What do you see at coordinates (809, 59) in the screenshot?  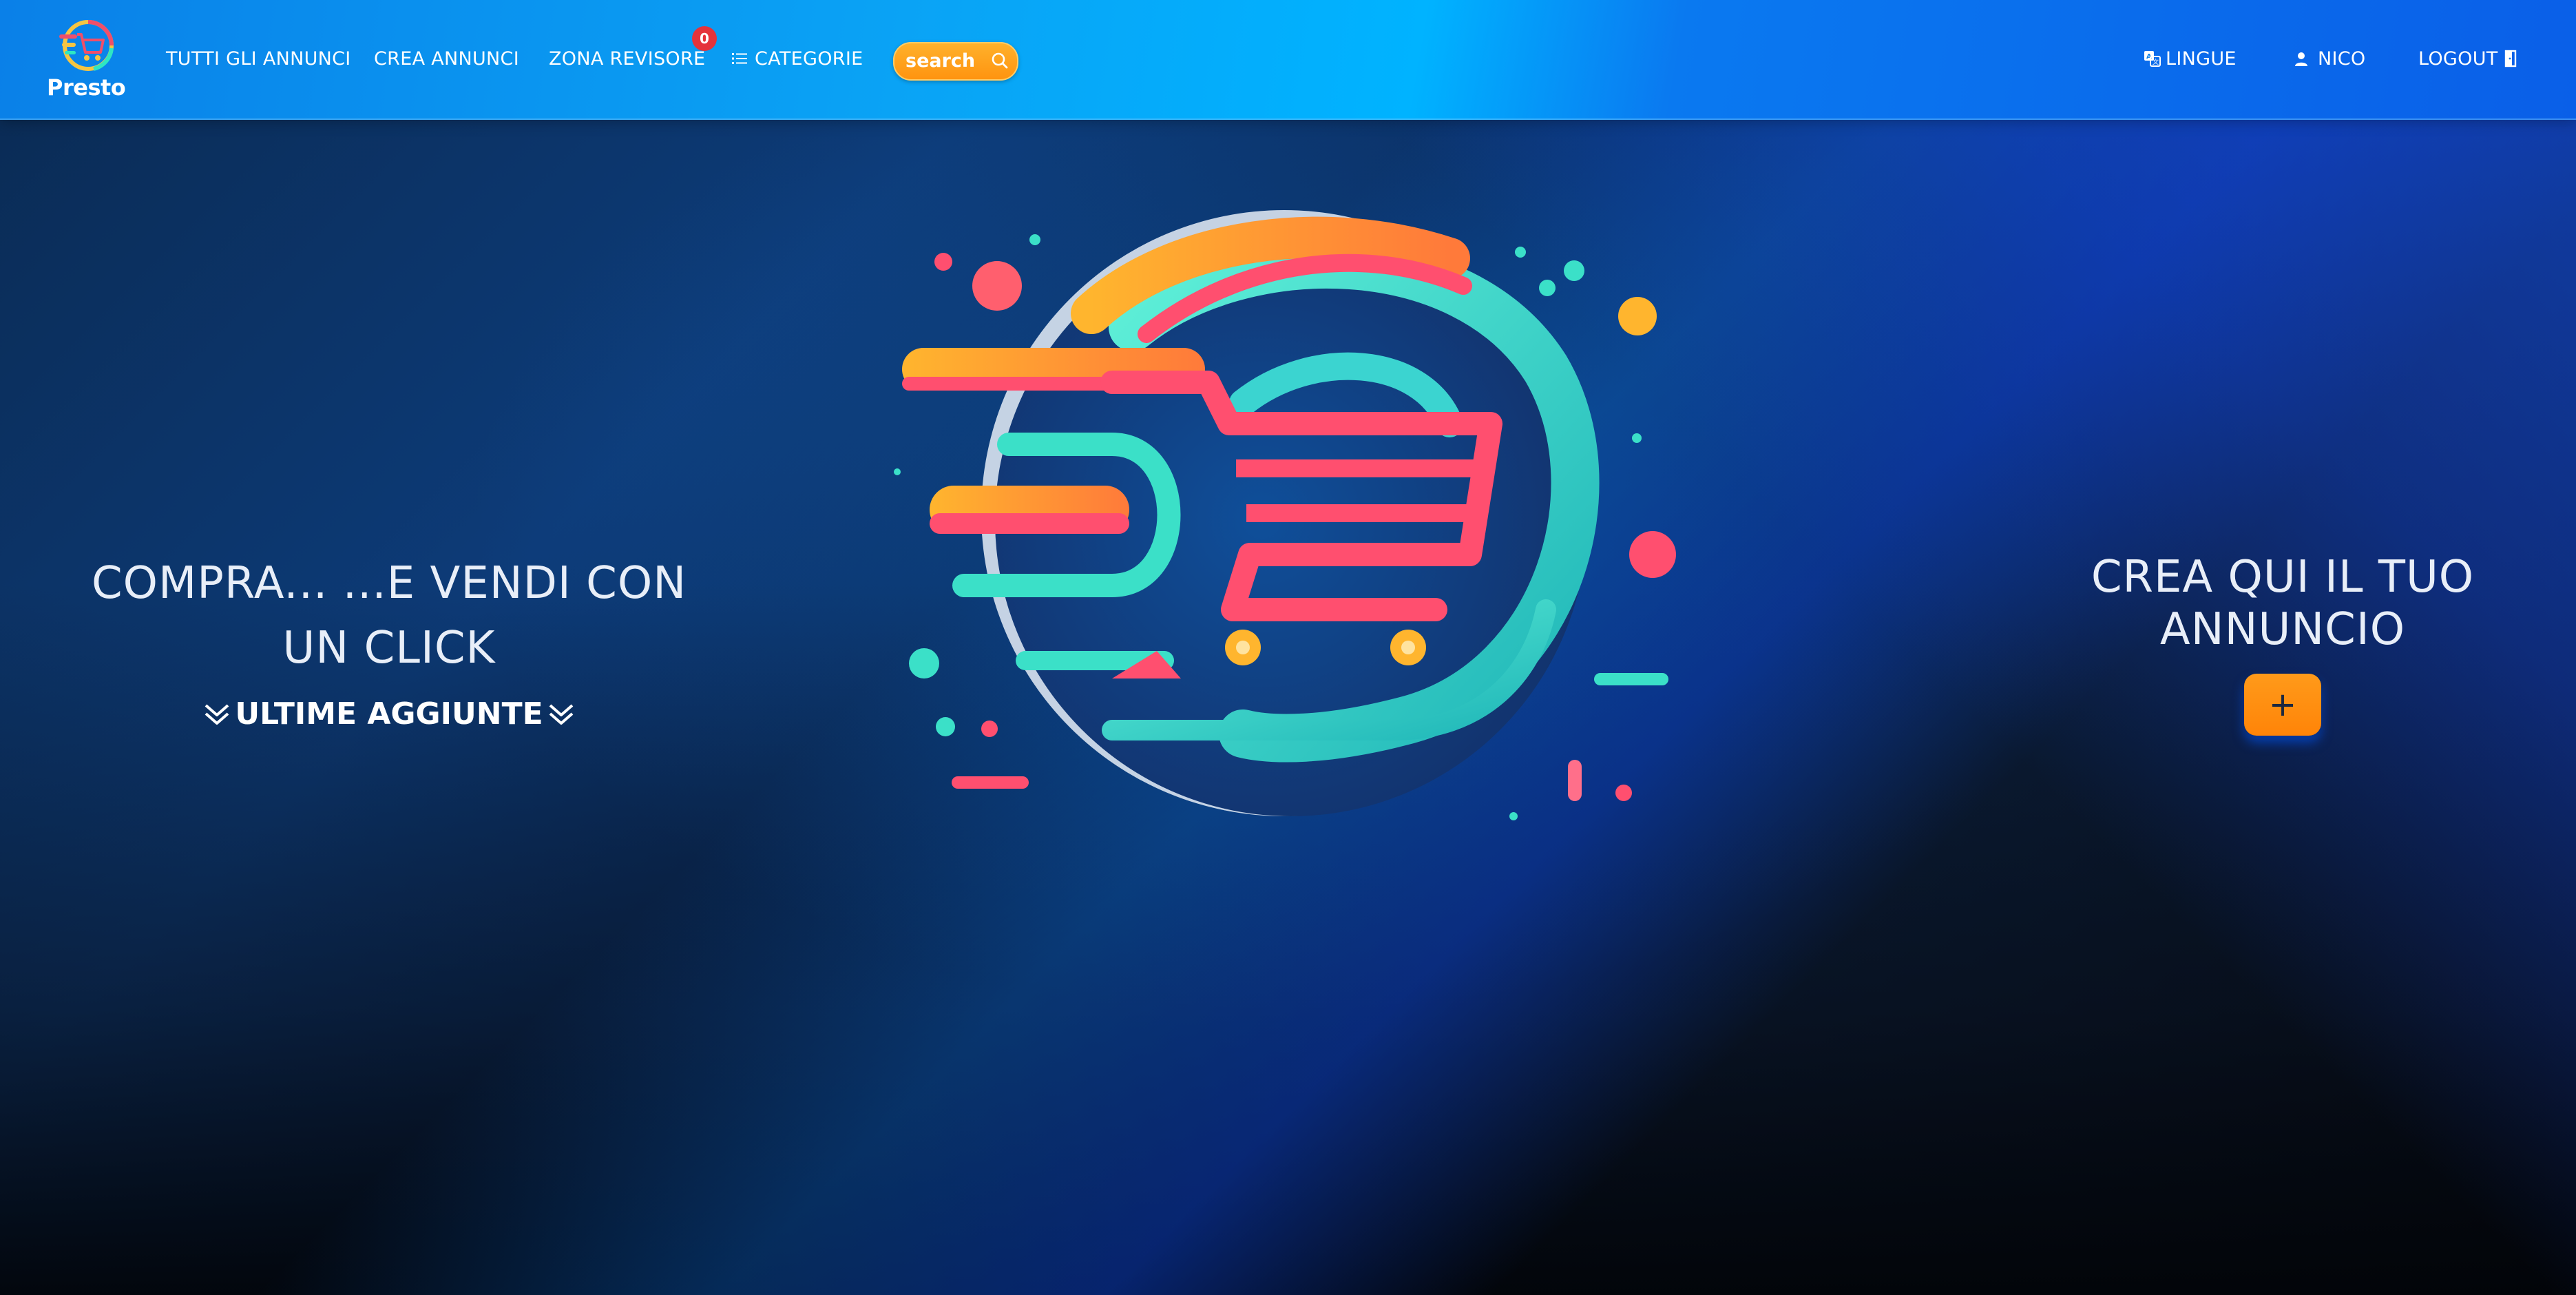 I see `nav-categories-label: CATEGORIE` at bounding box center [809, 59].